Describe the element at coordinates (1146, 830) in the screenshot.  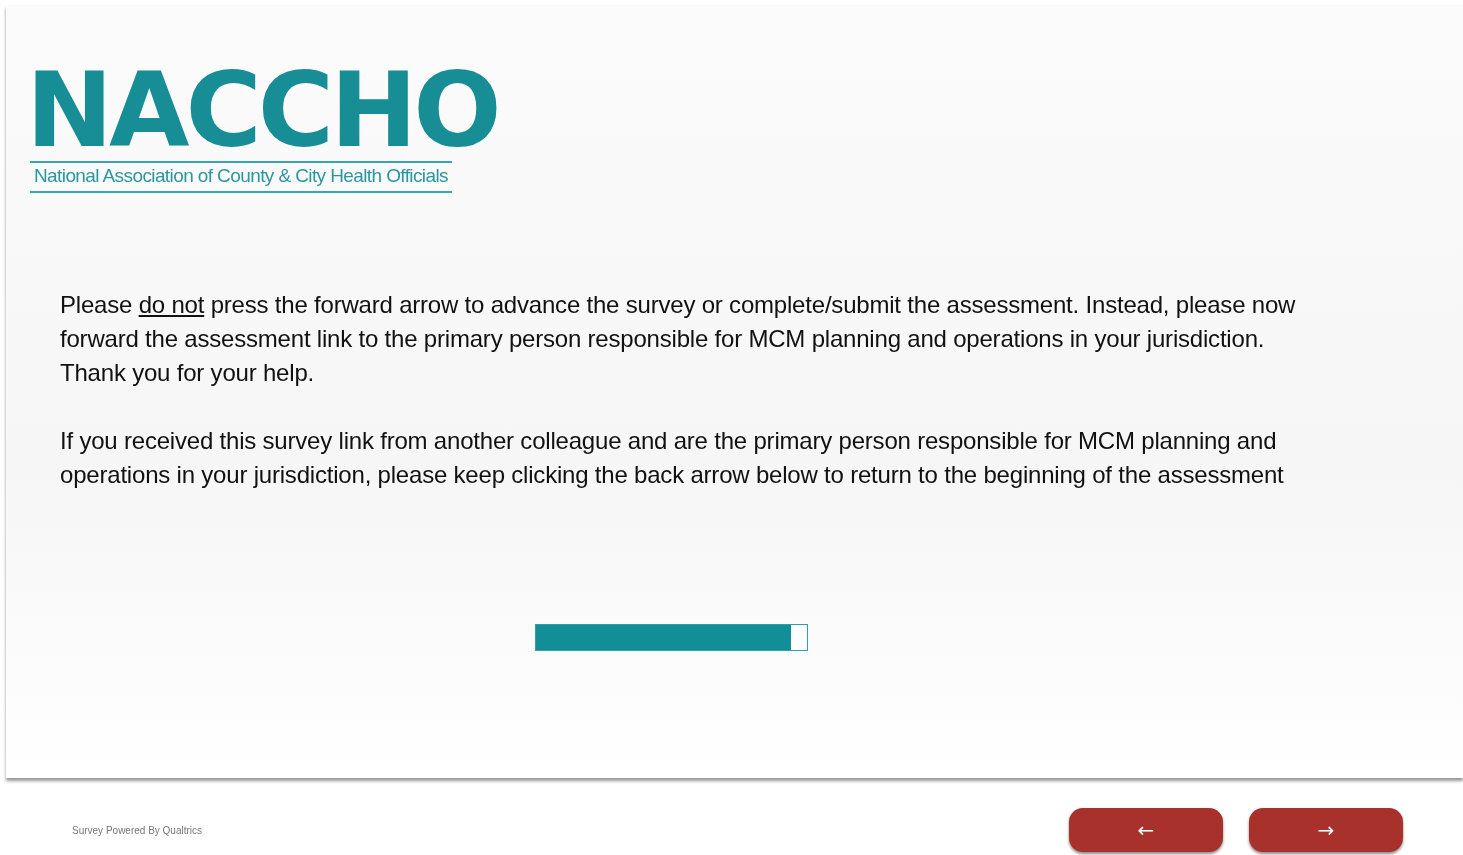
I see `back-button: ←` at that location.